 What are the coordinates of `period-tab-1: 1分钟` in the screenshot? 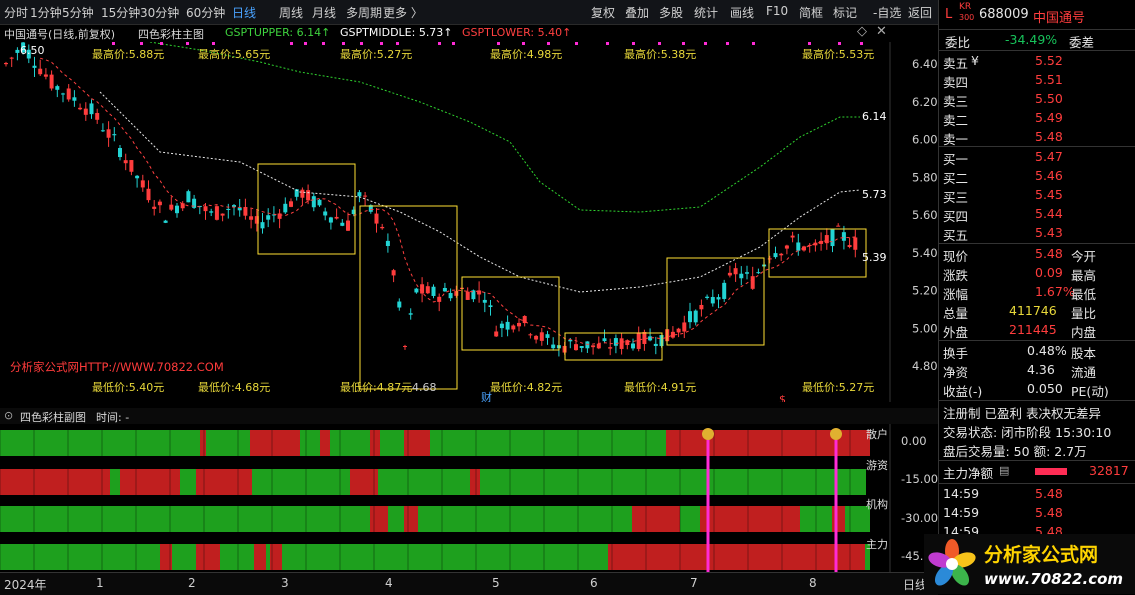 It's located at (46, 12).